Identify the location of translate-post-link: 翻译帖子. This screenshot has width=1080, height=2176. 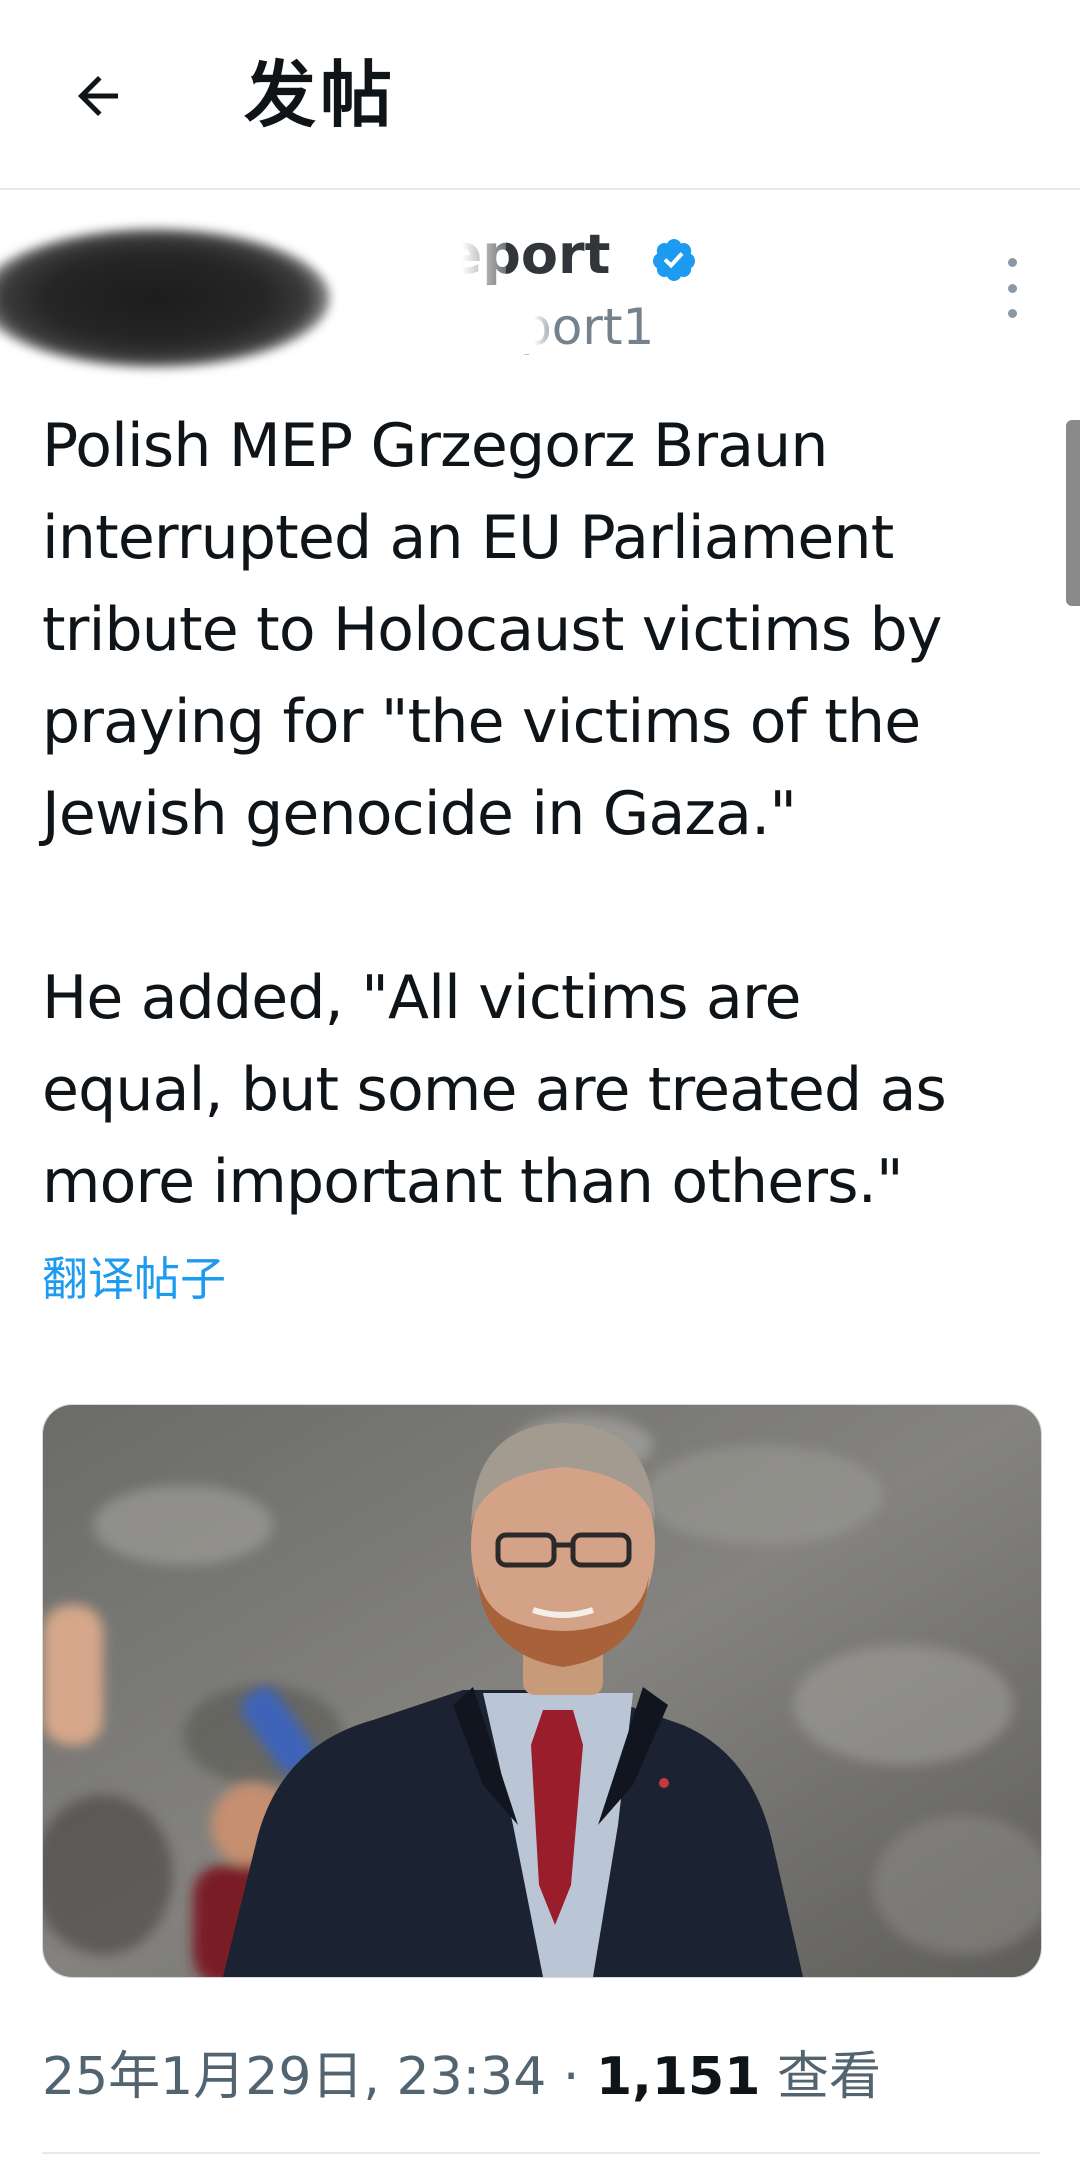
(134, 1279).